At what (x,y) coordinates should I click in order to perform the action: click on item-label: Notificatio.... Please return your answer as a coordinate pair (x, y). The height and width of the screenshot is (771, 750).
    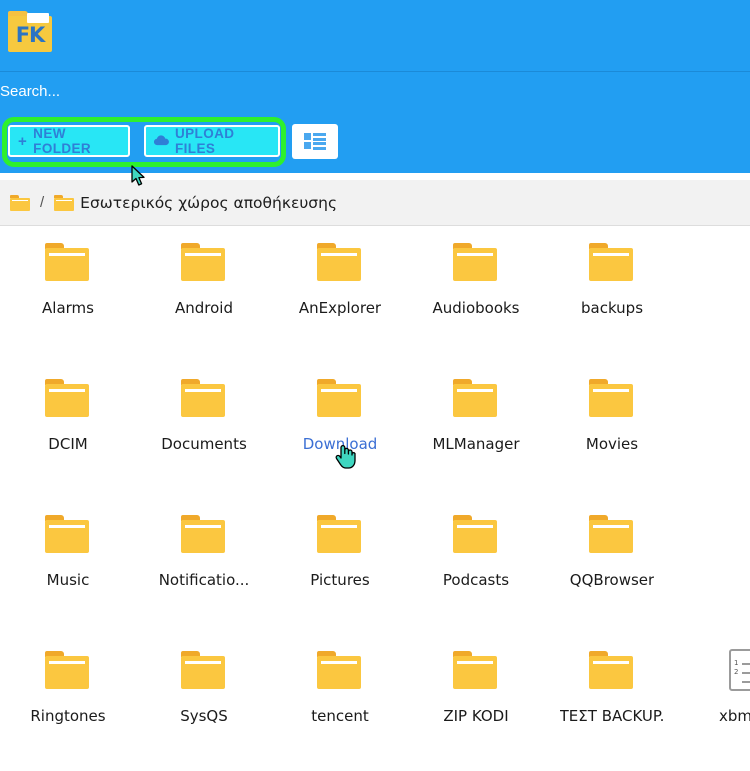
    Looking at the image, I should click on (204, 580).